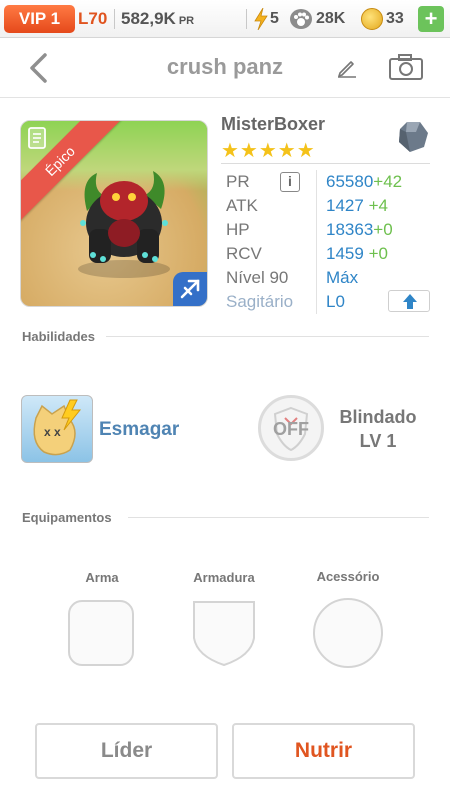  I want to click on passive-off-label: OFF, so click(291, 429).